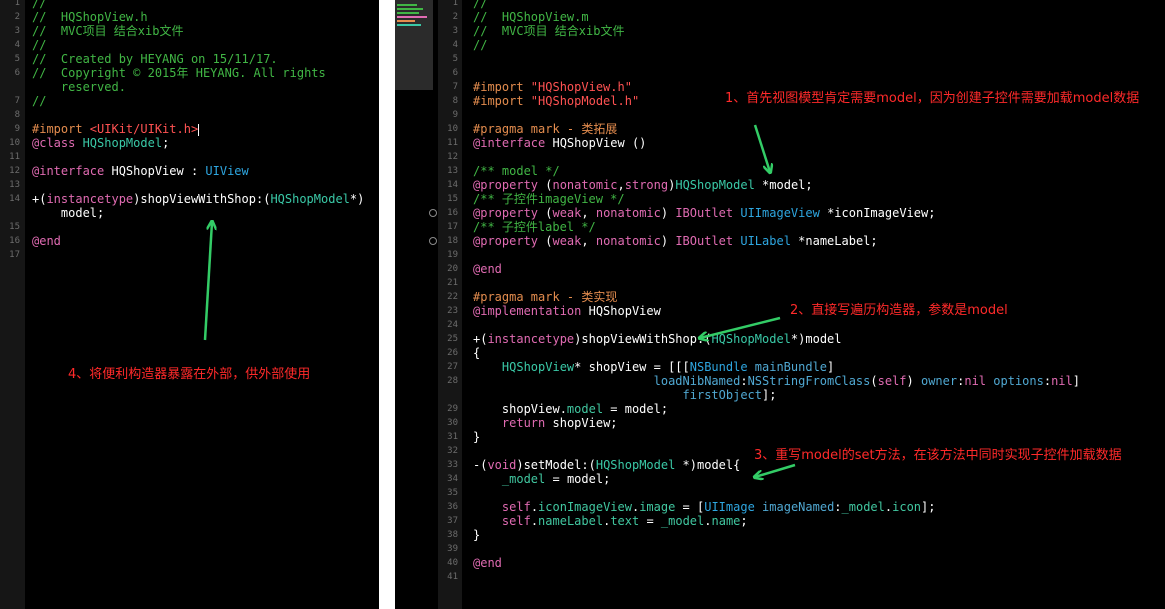 This screenshot has width=1165, height=609. Describe the element at coordinates (452, 353) in the screenshot. I see `line-number: 26` at that location.